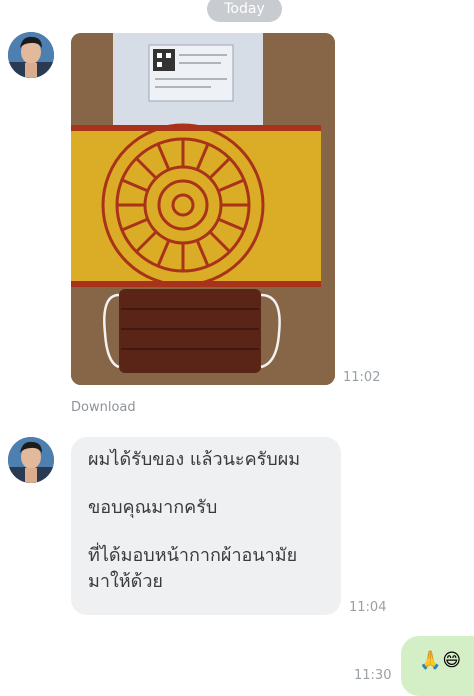 Image resolution: width=474 pixels, height=696 pixels. Describe the element at coordinates (373, 675) in the screenshot. I see `message-timestamp: 11:30` at that location.